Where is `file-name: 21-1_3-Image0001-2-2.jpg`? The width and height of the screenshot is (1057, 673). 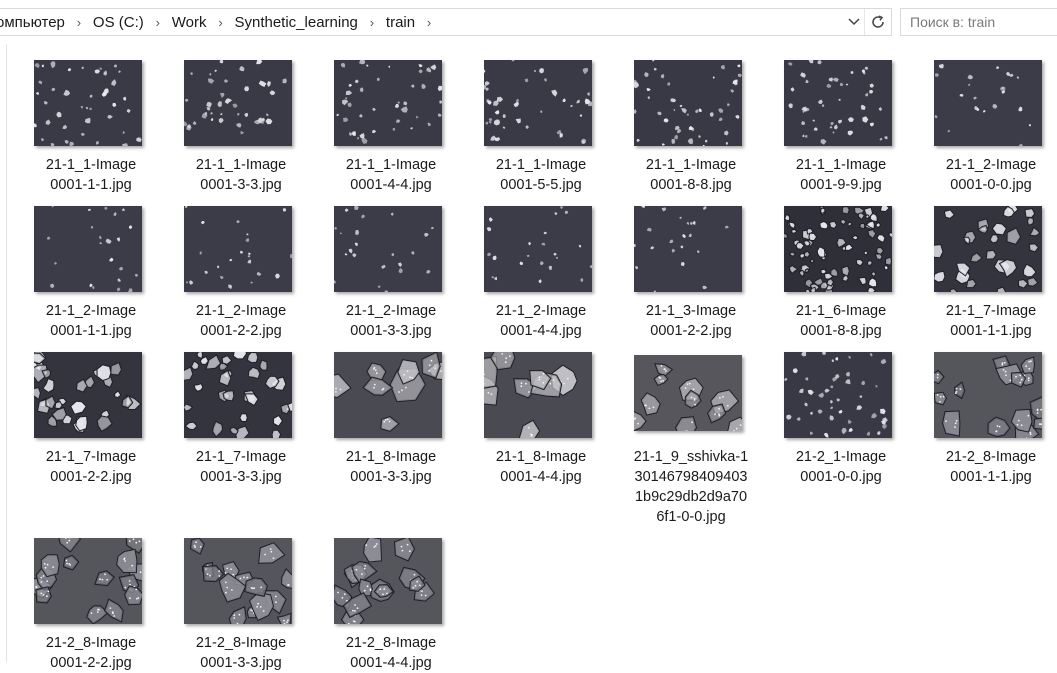
file-name: 21-1_3-Image0001-2-2.jpg is located at coordinates (691, 321).